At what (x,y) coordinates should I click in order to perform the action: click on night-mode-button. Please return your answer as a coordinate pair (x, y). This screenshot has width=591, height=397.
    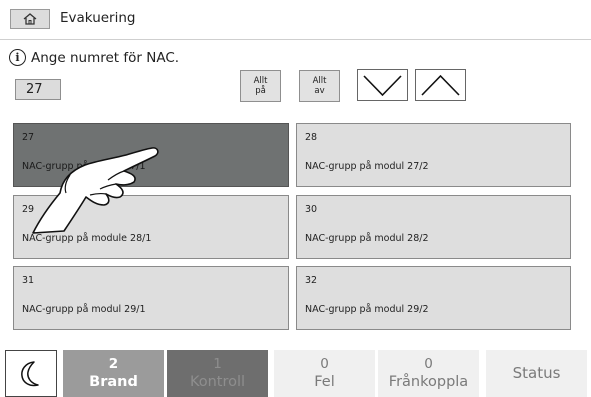
    Looking at the image, I should click on (31, 373).